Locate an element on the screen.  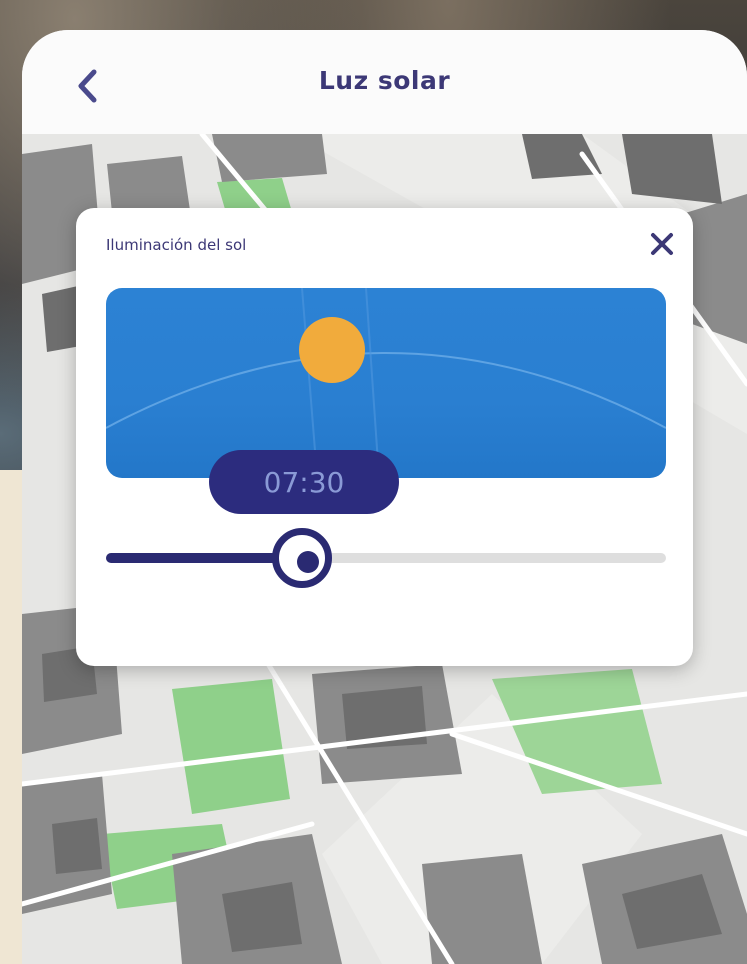
slider-thumb-center is located at coordinates (308, 562).